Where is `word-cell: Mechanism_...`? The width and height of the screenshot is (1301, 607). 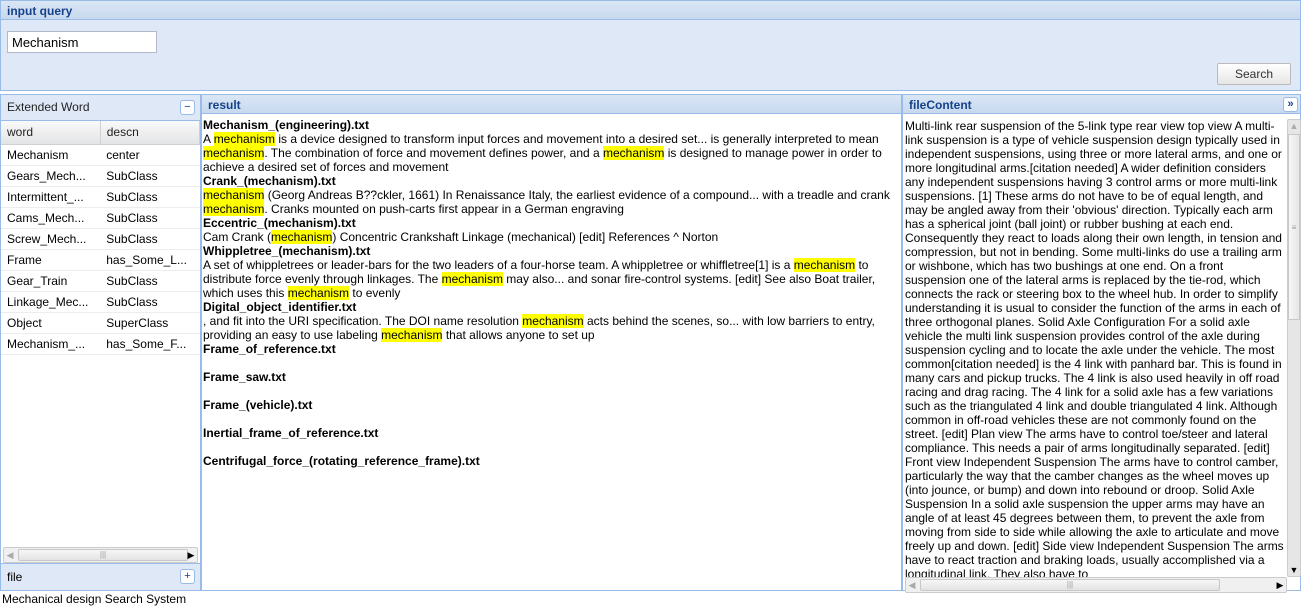
word-cell: Mechanism_... is located at coordinates (51, 344).